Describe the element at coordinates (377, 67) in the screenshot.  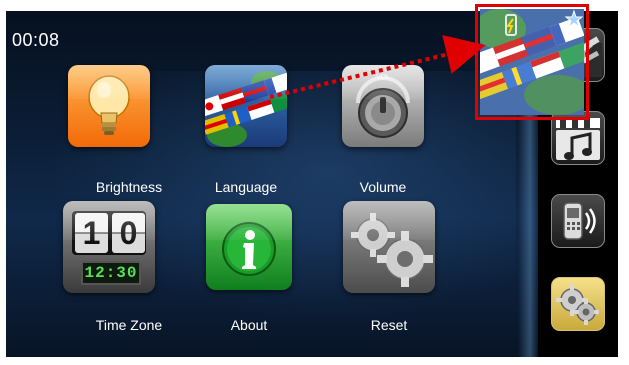
I see `callout-arrow` at that location.